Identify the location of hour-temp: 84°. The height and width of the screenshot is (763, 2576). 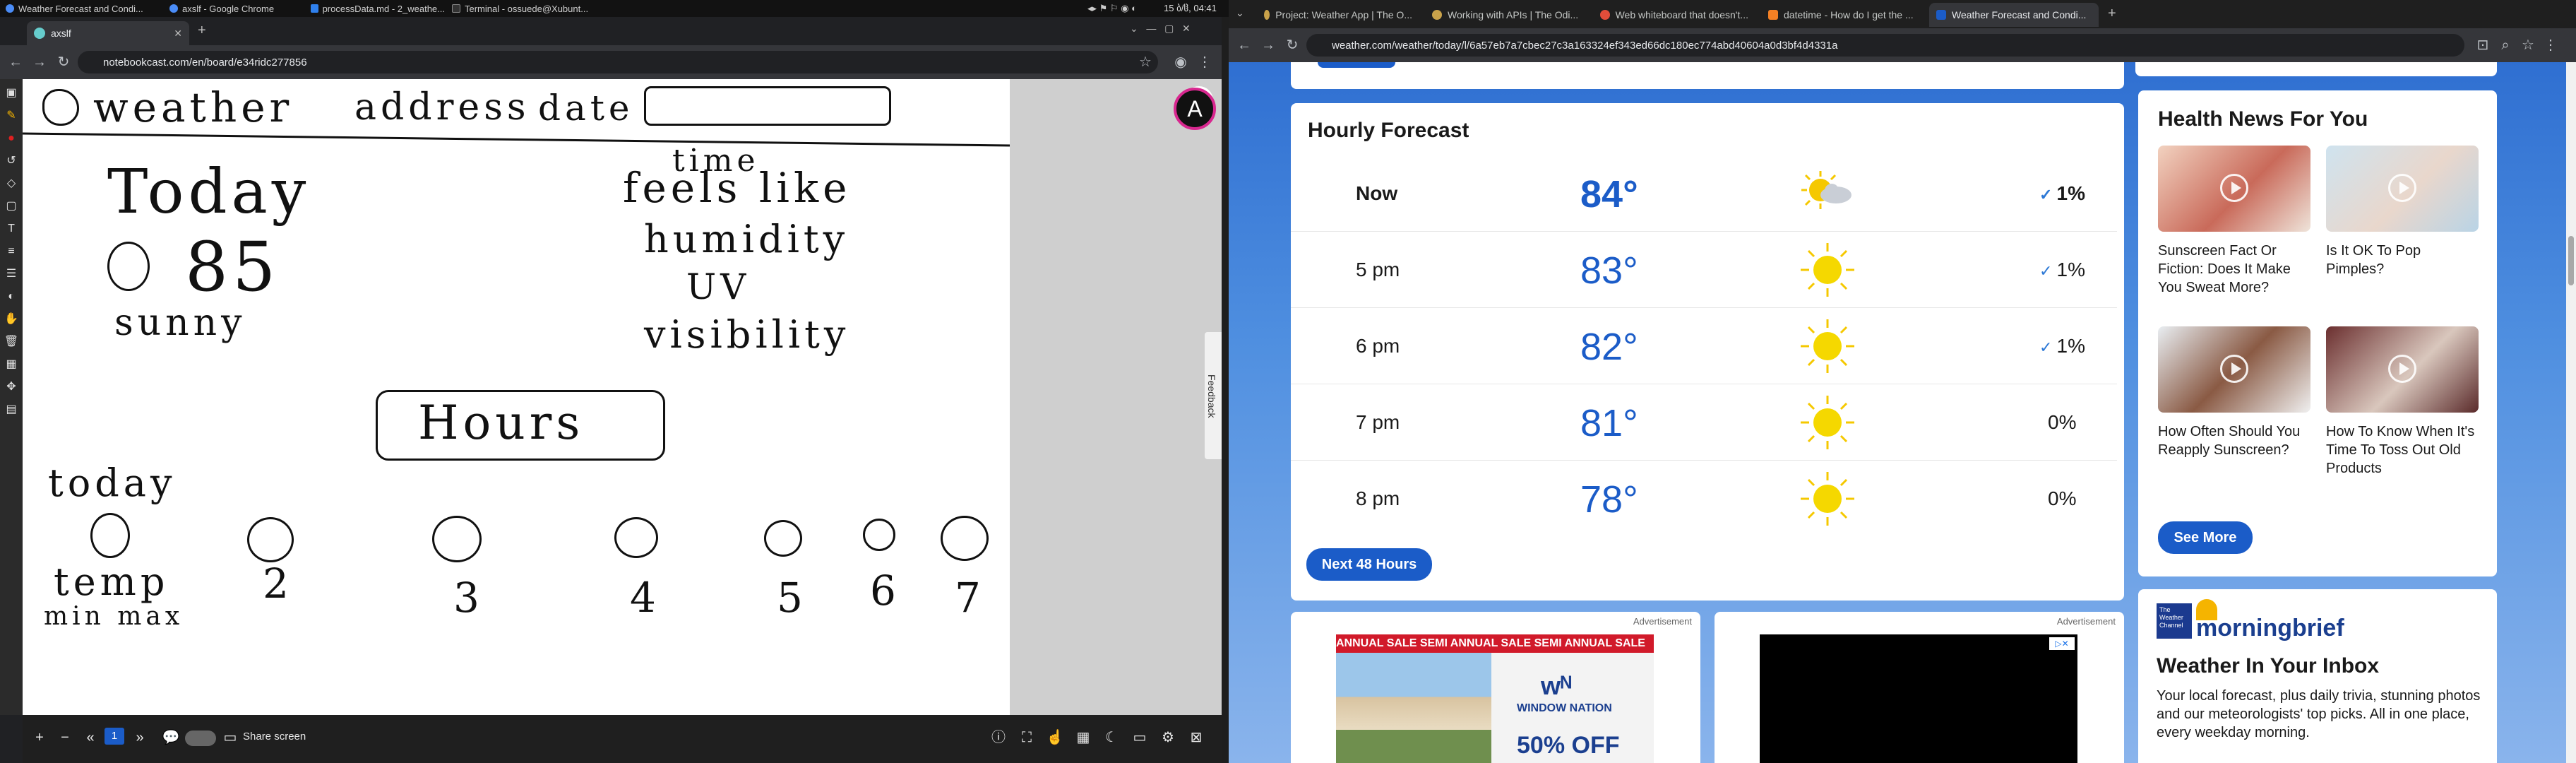
(1609, 194).